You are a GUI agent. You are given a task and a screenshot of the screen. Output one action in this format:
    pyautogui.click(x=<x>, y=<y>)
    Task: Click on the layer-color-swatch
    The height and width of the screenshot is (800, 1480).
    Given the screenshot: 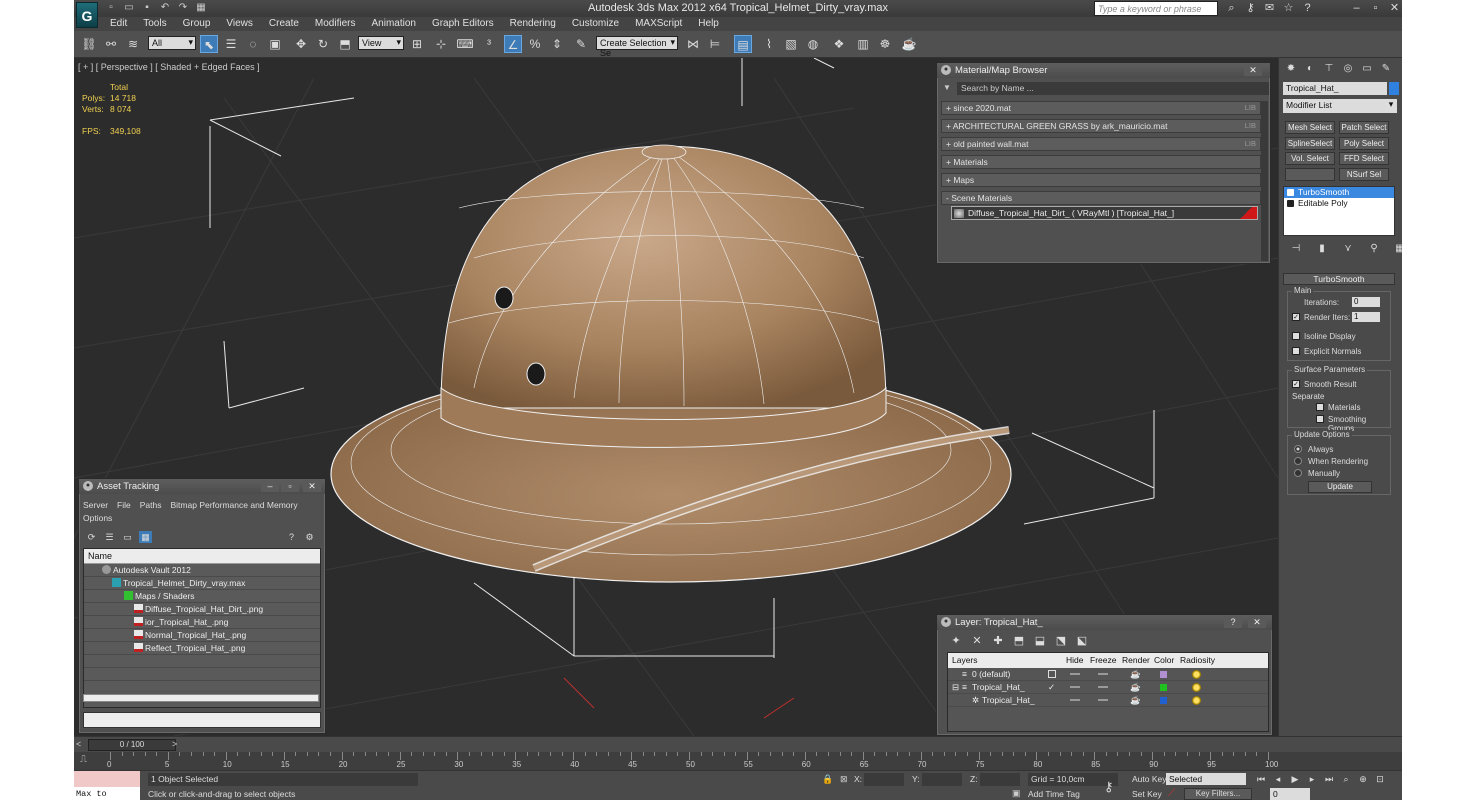 What is the action you would take?
    pyautogui.click(x=1163, y=674)
    